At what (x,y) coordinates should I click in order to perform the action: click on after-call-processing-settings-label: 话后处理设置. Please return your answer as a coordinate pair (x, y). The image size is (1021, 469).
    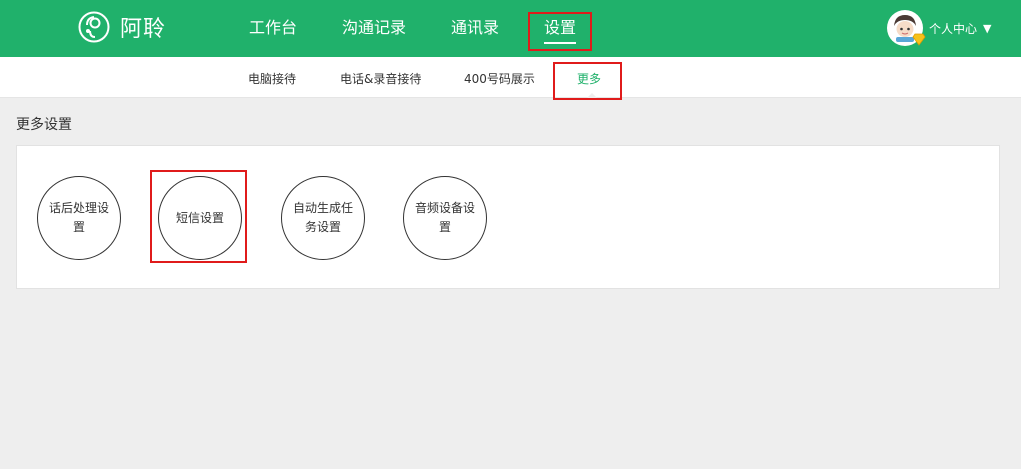
    Looking at the image, I should click on (78, 217).